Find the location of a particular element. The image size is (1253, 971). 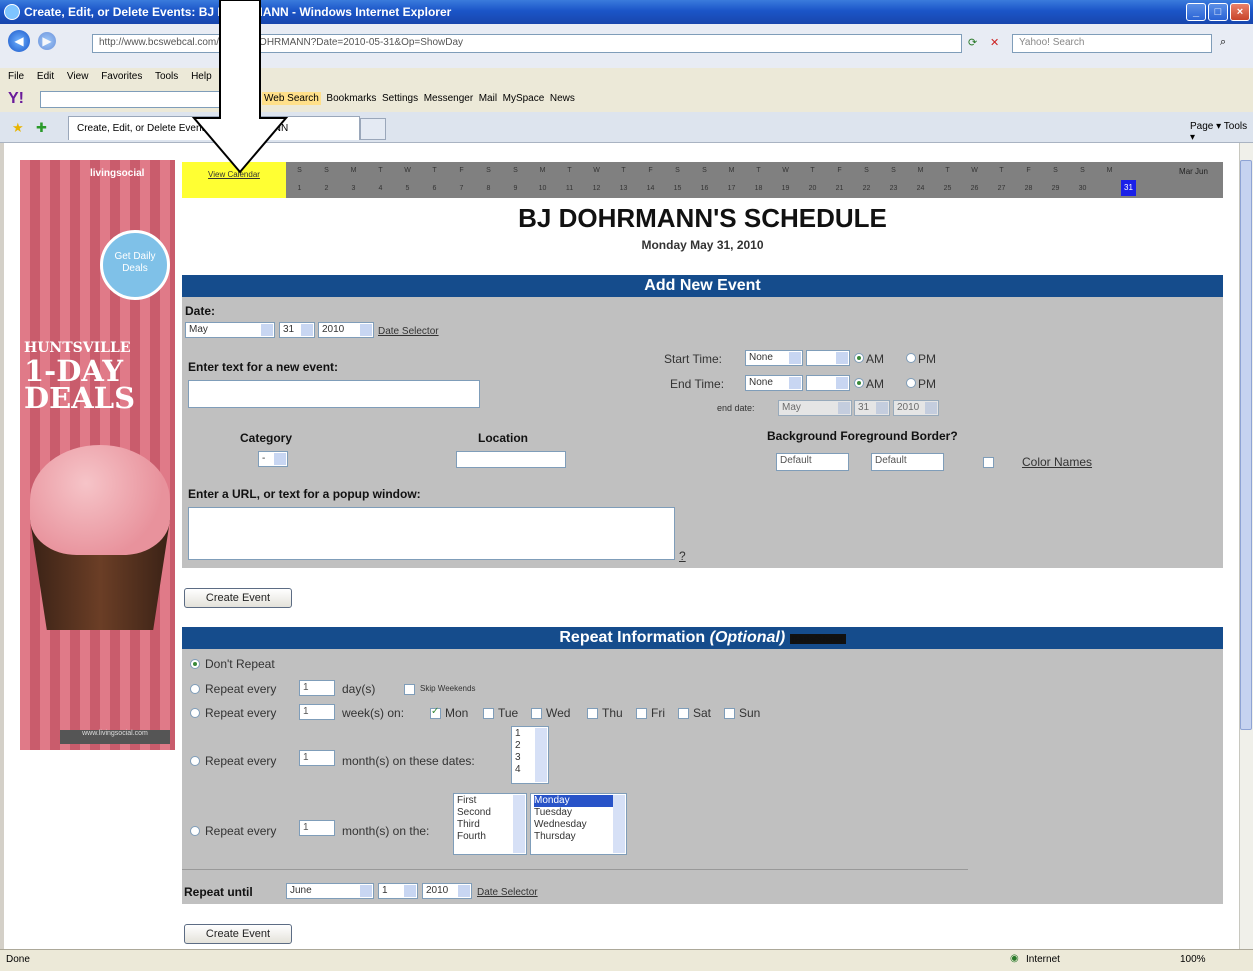

year-select: 2010 is located at coordinates (346, 330).